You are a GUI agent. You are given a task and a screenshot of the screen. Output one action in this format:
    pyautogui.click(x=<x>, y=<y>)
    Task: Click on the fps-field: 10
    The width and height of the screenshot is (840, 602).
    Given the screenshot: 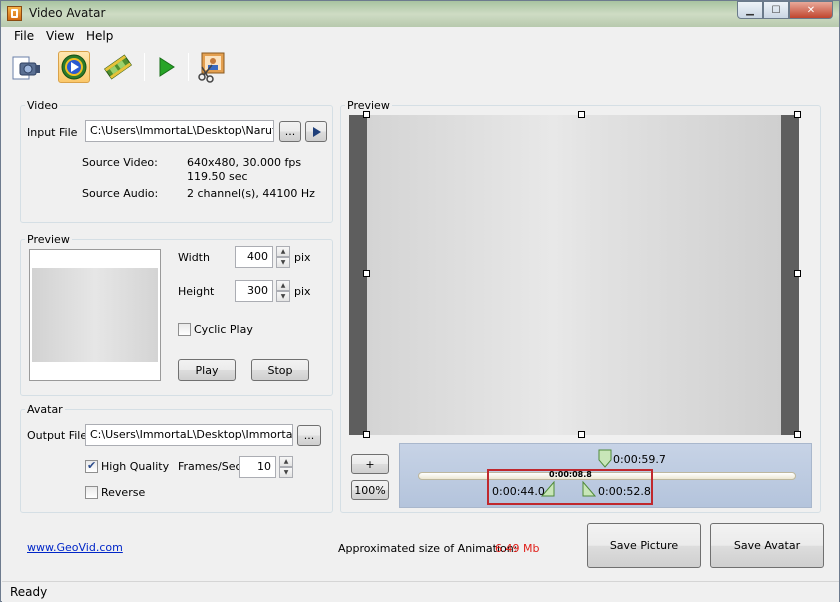 What is the action you would take?
    pyautogui.click(x=257, y=467)
    